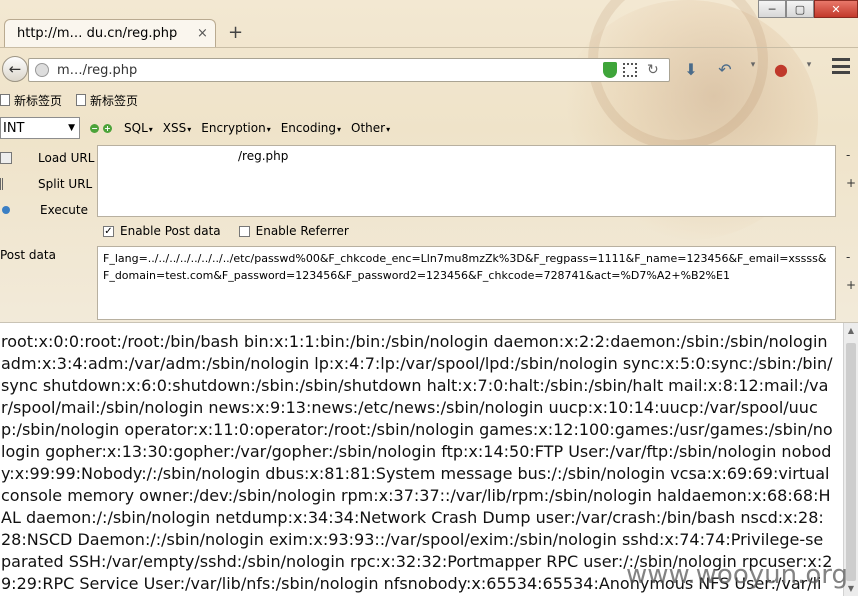 The image size is (858, 596). I want to click on address-bar: m…/reg.php ↻, so click(349, 70).